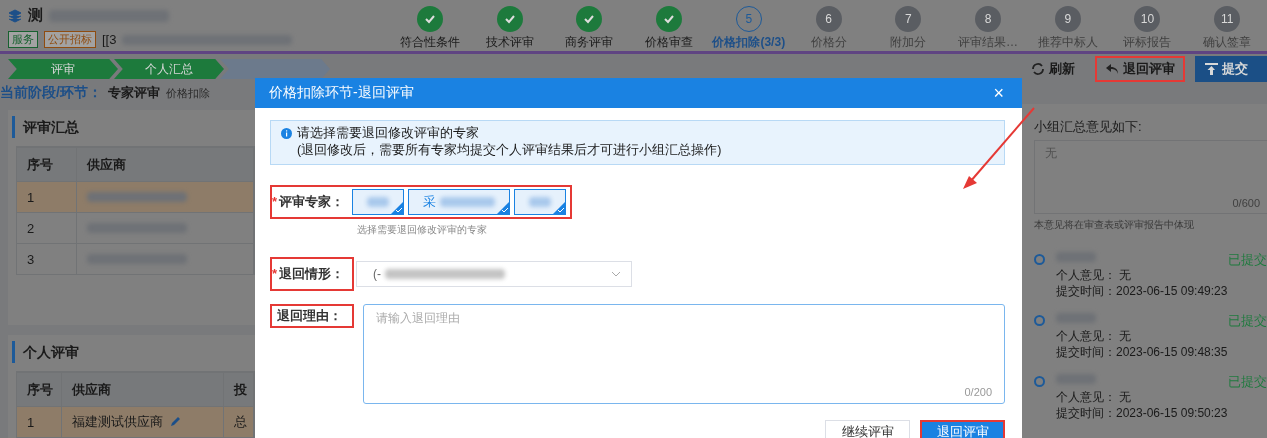 The width and height of the screenshot is (1267, 438). What do you see at coordinates (341, 93) in the screenshot?
I see `dialog-title: 价格扣除环节-退回评审` at bounding box center [341, 93].